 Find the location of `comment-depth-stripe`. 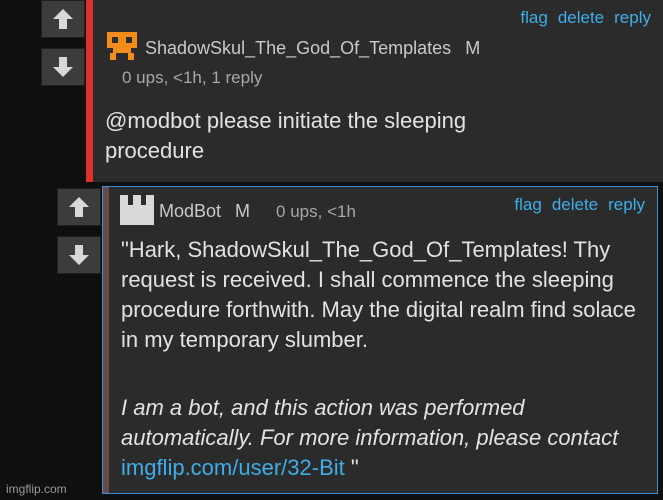

comment-depth-stripe is located at coordinates (106, 340).